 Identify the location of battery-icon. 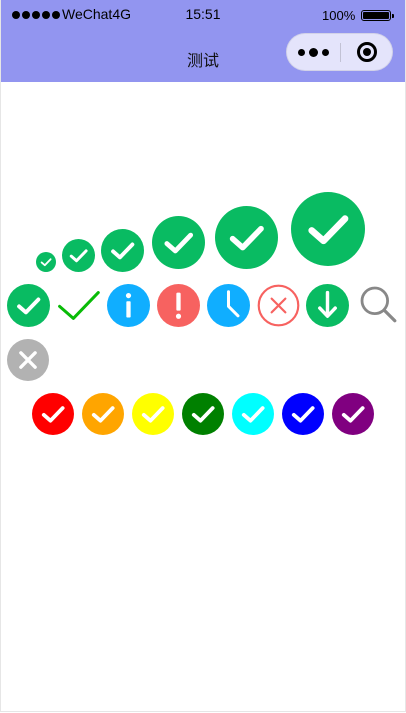
(377, 15).